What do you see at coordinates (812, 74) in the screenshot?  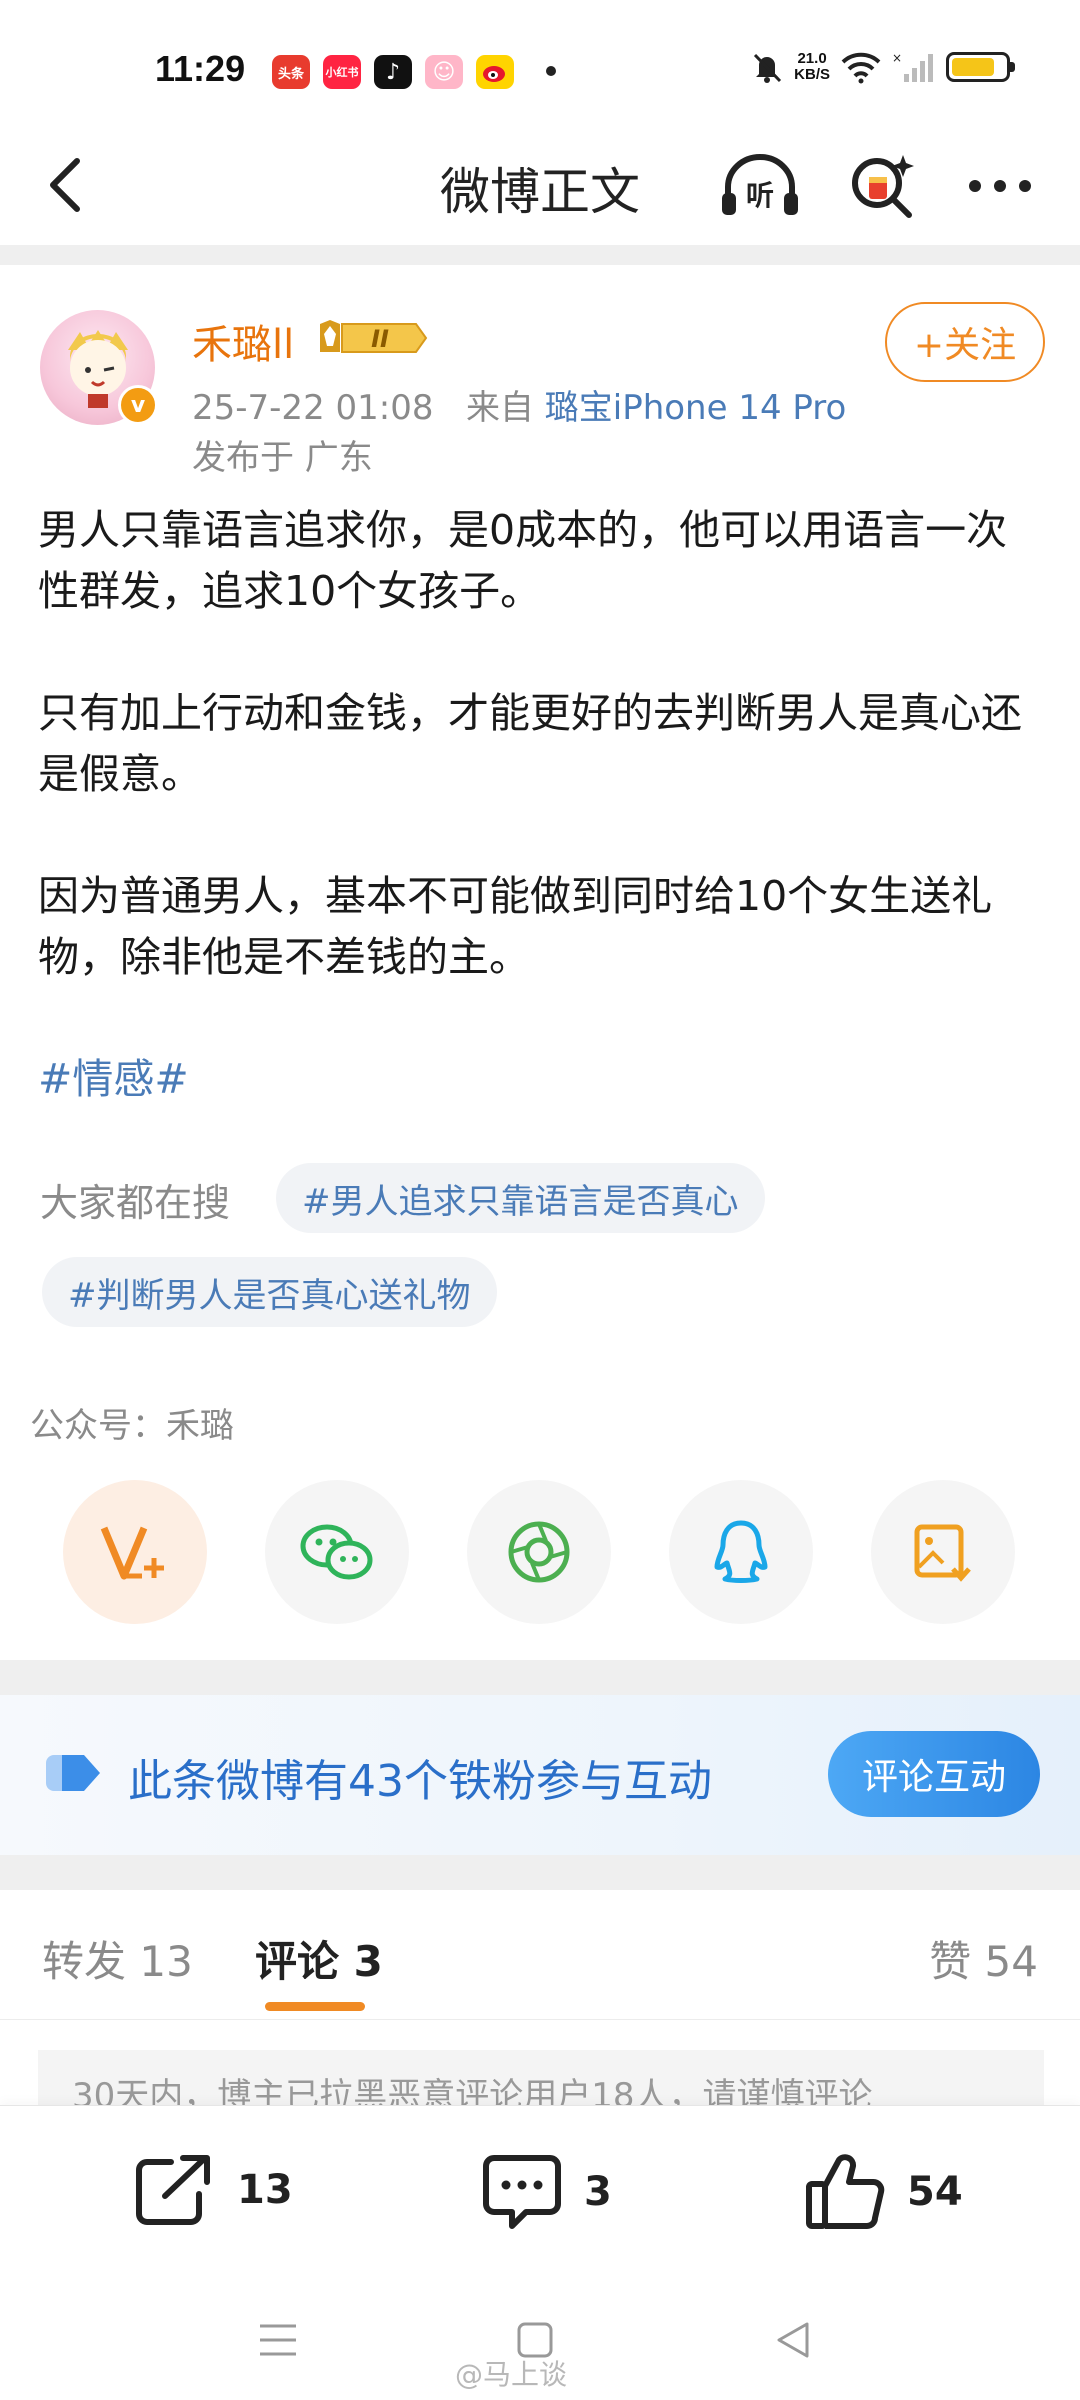 I see `net-speed-unit: KB/S` at bounding box center [812, 74].